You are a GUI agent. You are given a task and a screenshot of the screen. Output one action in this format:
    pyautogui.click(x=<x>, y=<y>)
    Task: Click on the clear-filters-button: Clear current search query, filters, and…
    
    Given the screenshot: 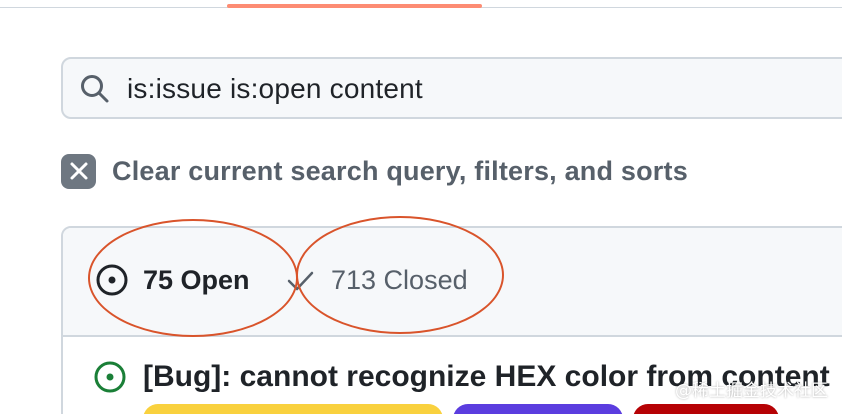 What is the action you would take?
    pyautogui.click(x=374, y=171)
    